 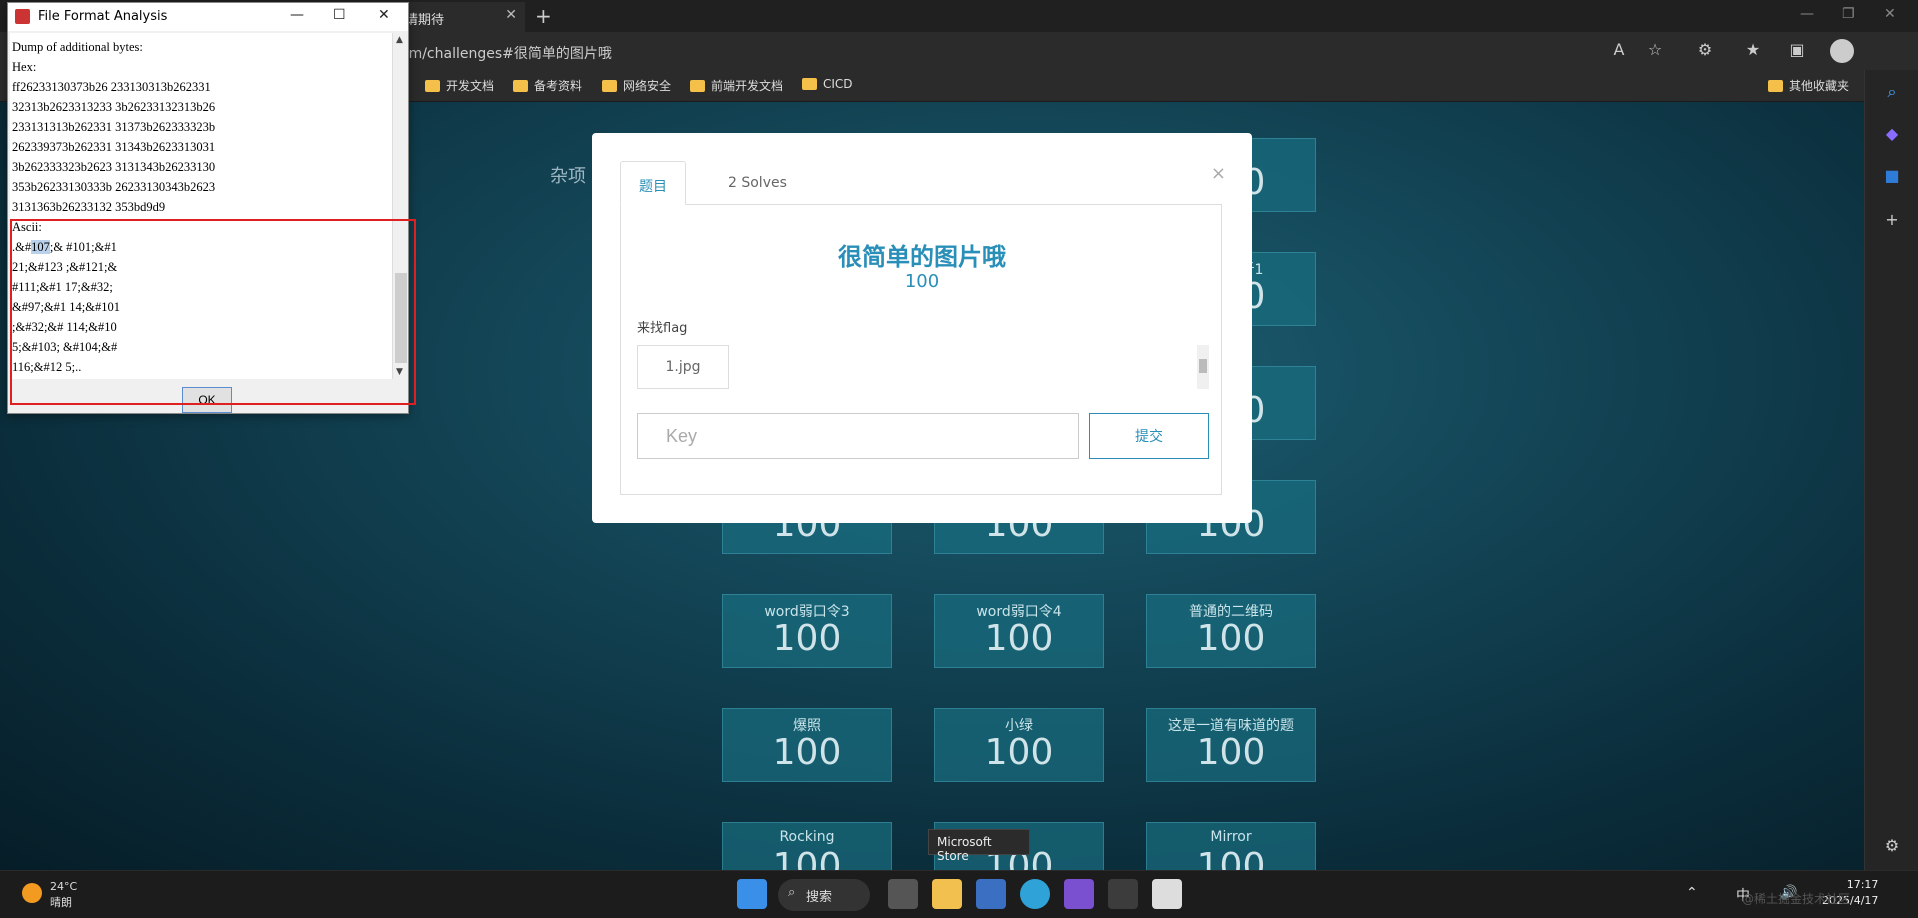 What do you see at coordinates (921, 350) in the screenshot?
I see `modal-body: 很简单的图片哦 100 来找flag 1.jpg 提交` at bounding box center [921, 350].